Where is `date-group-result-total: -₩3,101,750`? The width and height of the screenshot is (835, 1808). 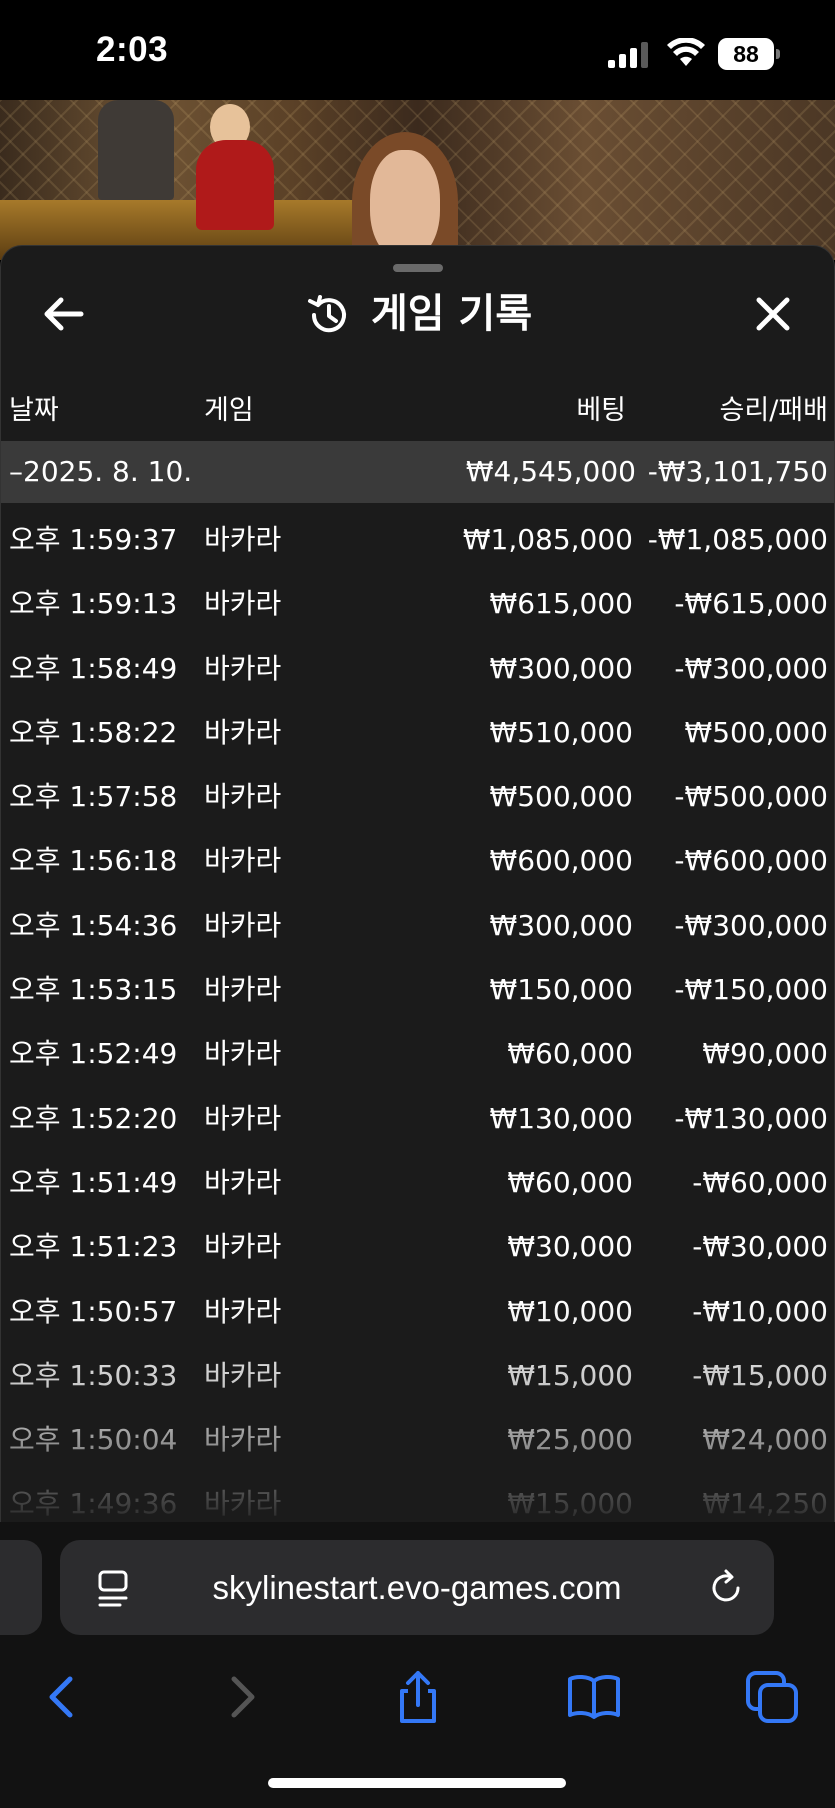 date-group-result-total: -₩3,101,750 is located at coordinates (737, 471).